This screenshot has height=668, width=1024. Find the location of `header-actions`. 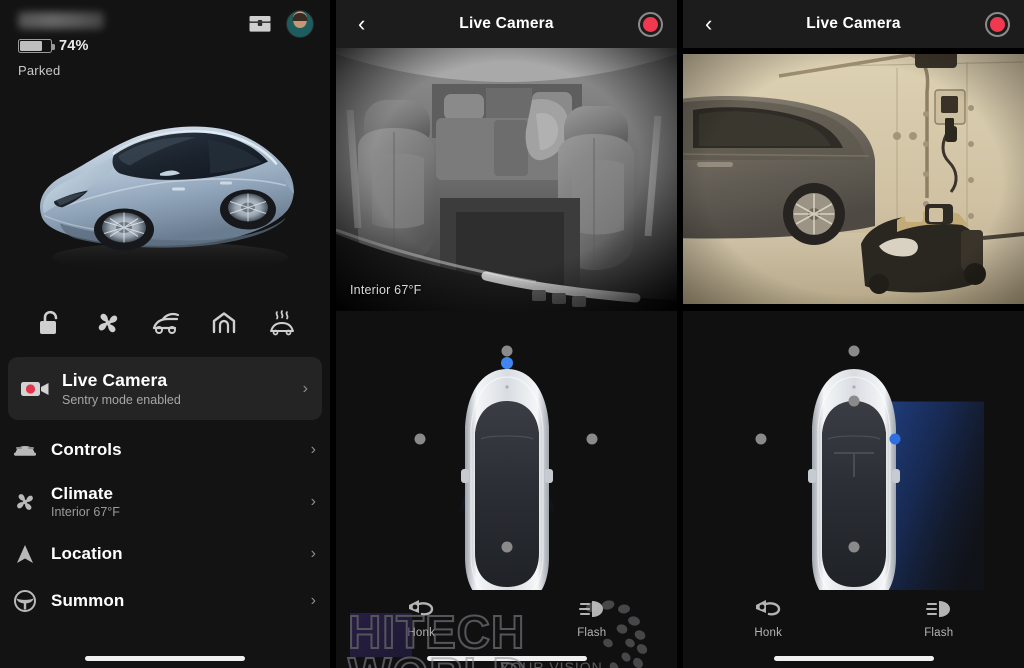

header-actions is located at coordinates (281, 24).